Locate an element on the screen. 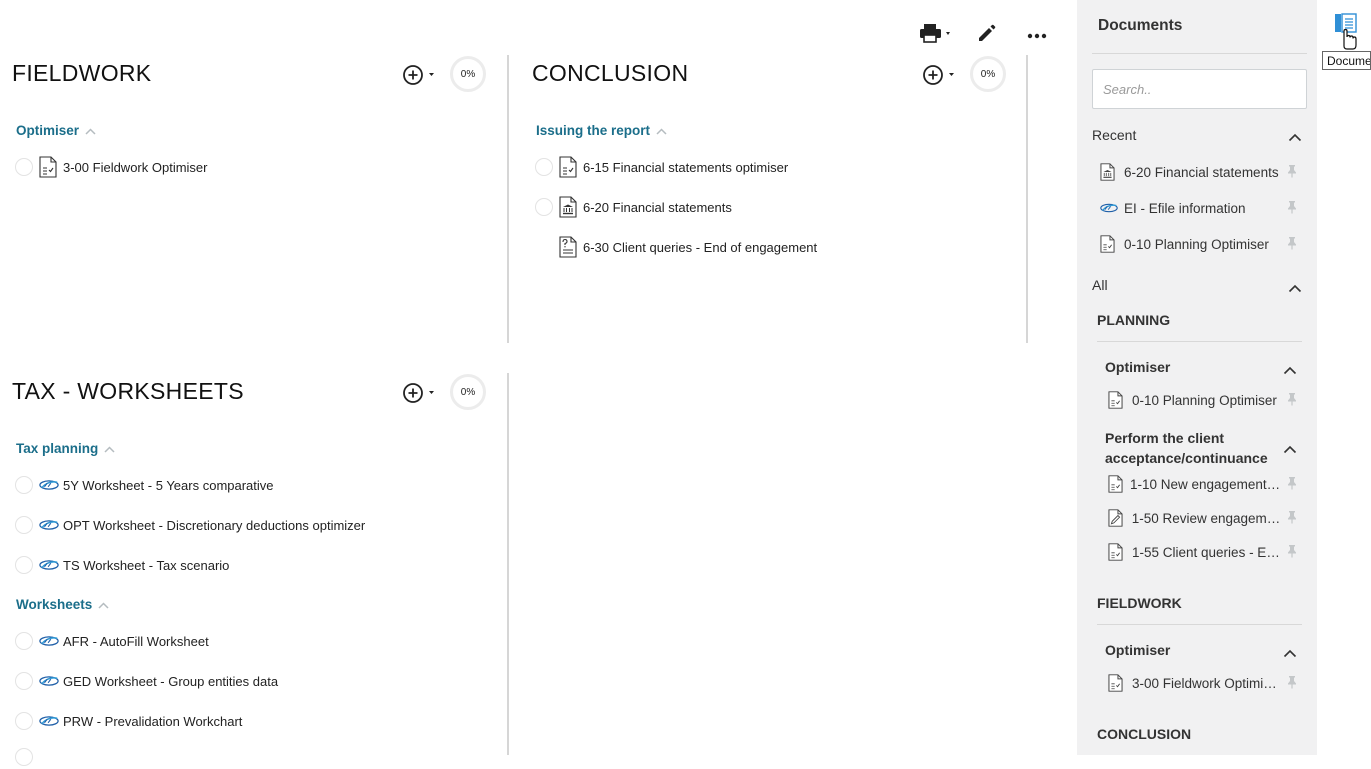  group-toggle: Issuing the report is located at coordinates (601, 130).